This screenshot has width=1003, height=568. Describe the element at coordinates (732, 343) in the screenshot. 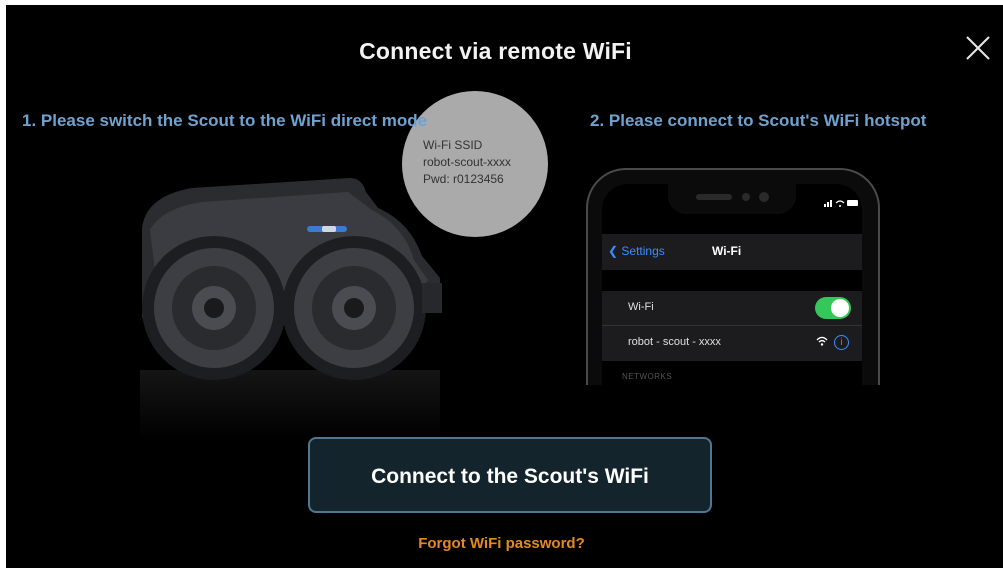

I see `network-row: robot - scout - xxxx i` at that location.